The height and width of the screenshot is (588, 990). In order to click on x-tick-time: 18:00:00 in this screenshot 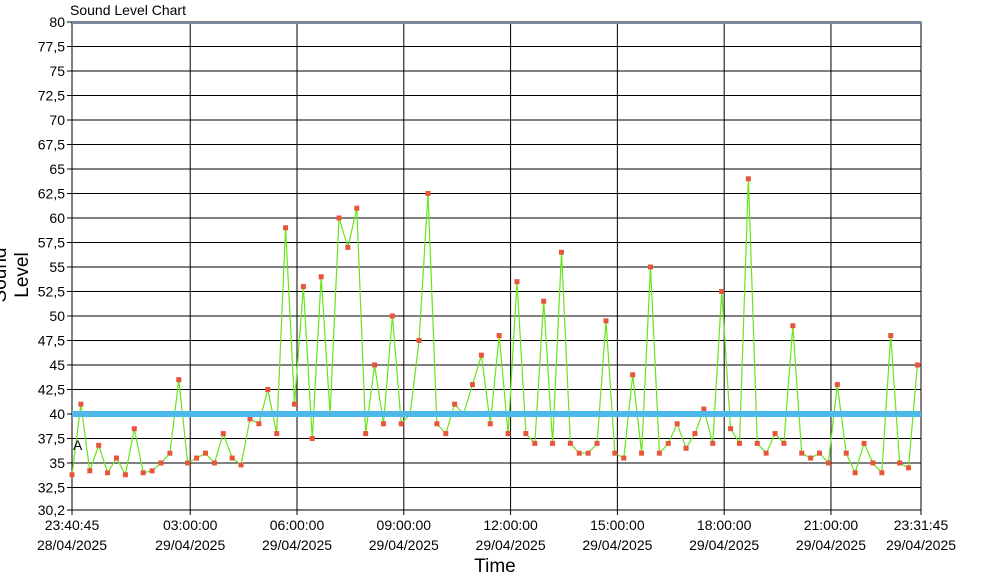, I will do `click(724, 525)`.